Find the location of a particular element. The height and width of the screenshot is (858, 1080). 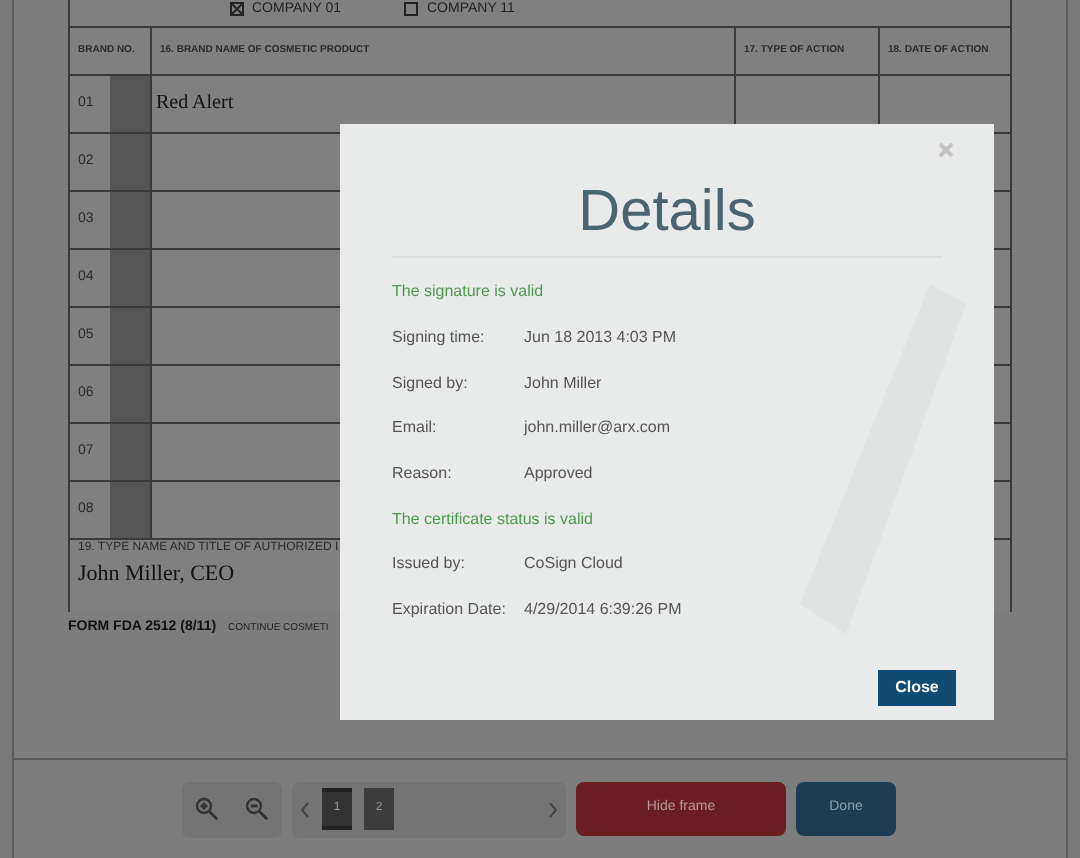

status-message: The certificate status is valid is located at coordinates (493, 519).